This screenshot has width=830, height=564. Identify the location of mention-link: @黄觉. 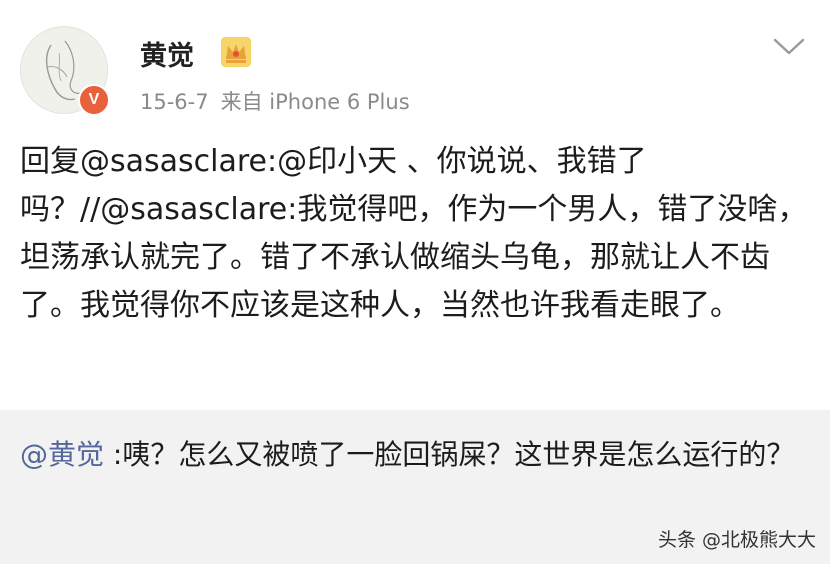
(62, 454).